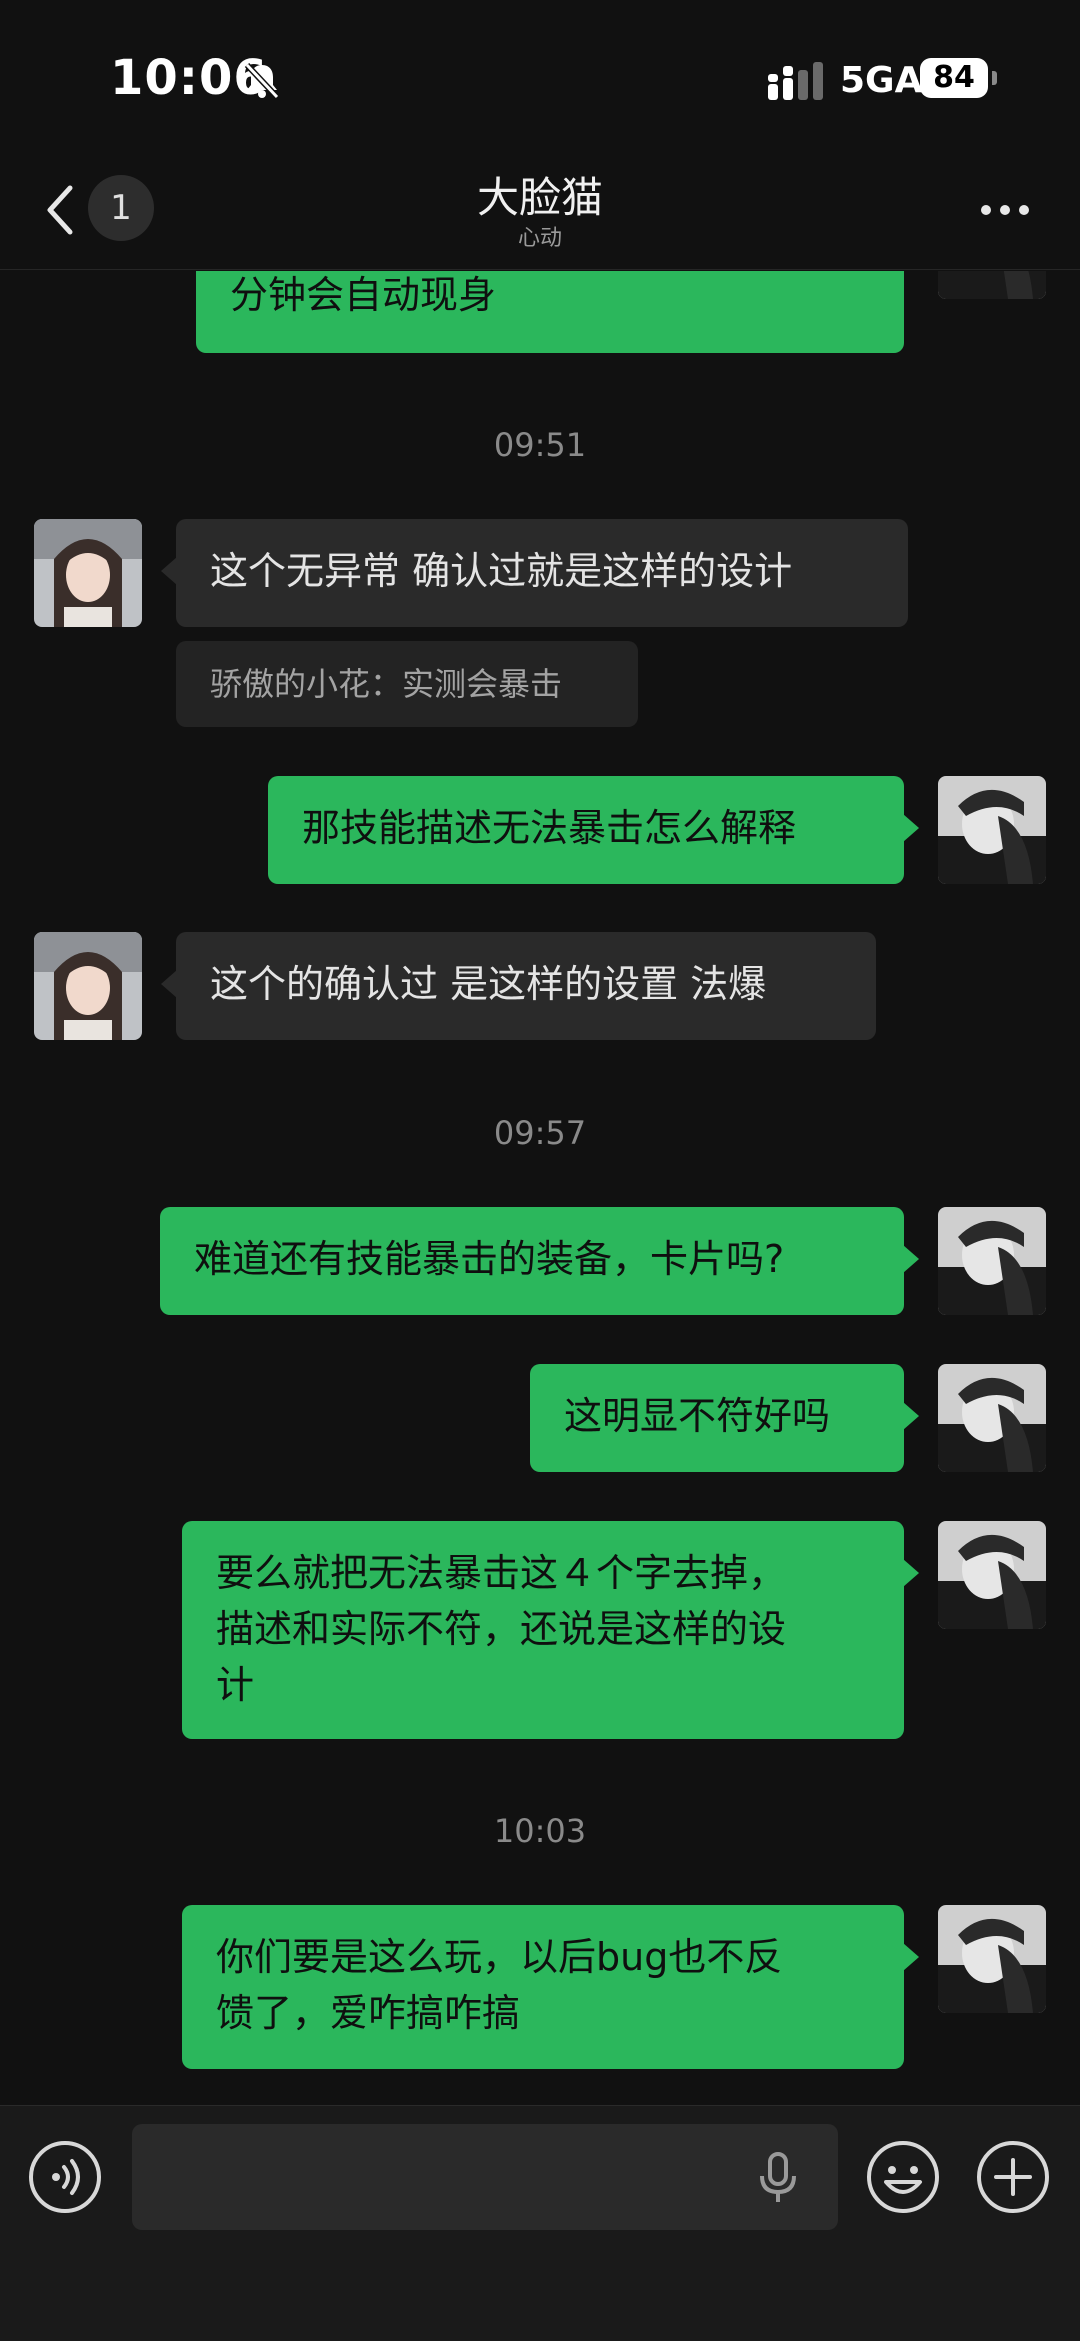  I want to click on message-input, so click(485, 2177).